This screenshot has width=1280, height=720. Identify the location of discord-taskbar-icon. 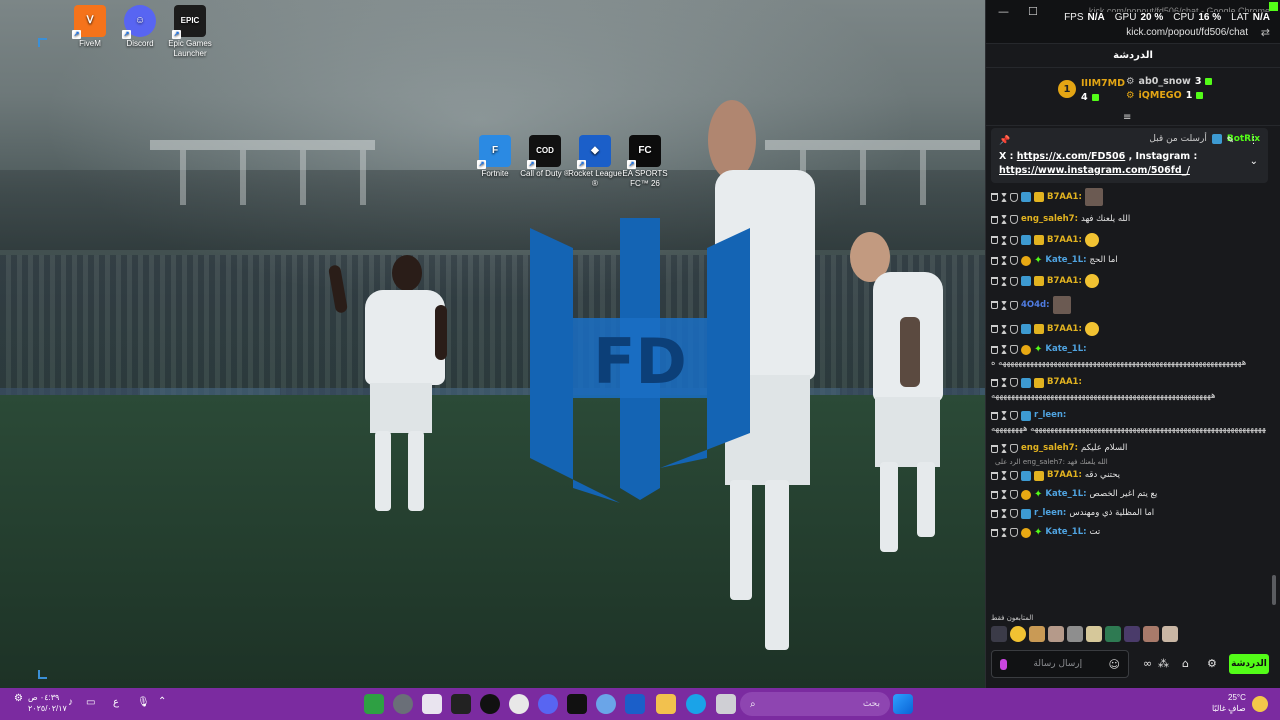
(548, 704).